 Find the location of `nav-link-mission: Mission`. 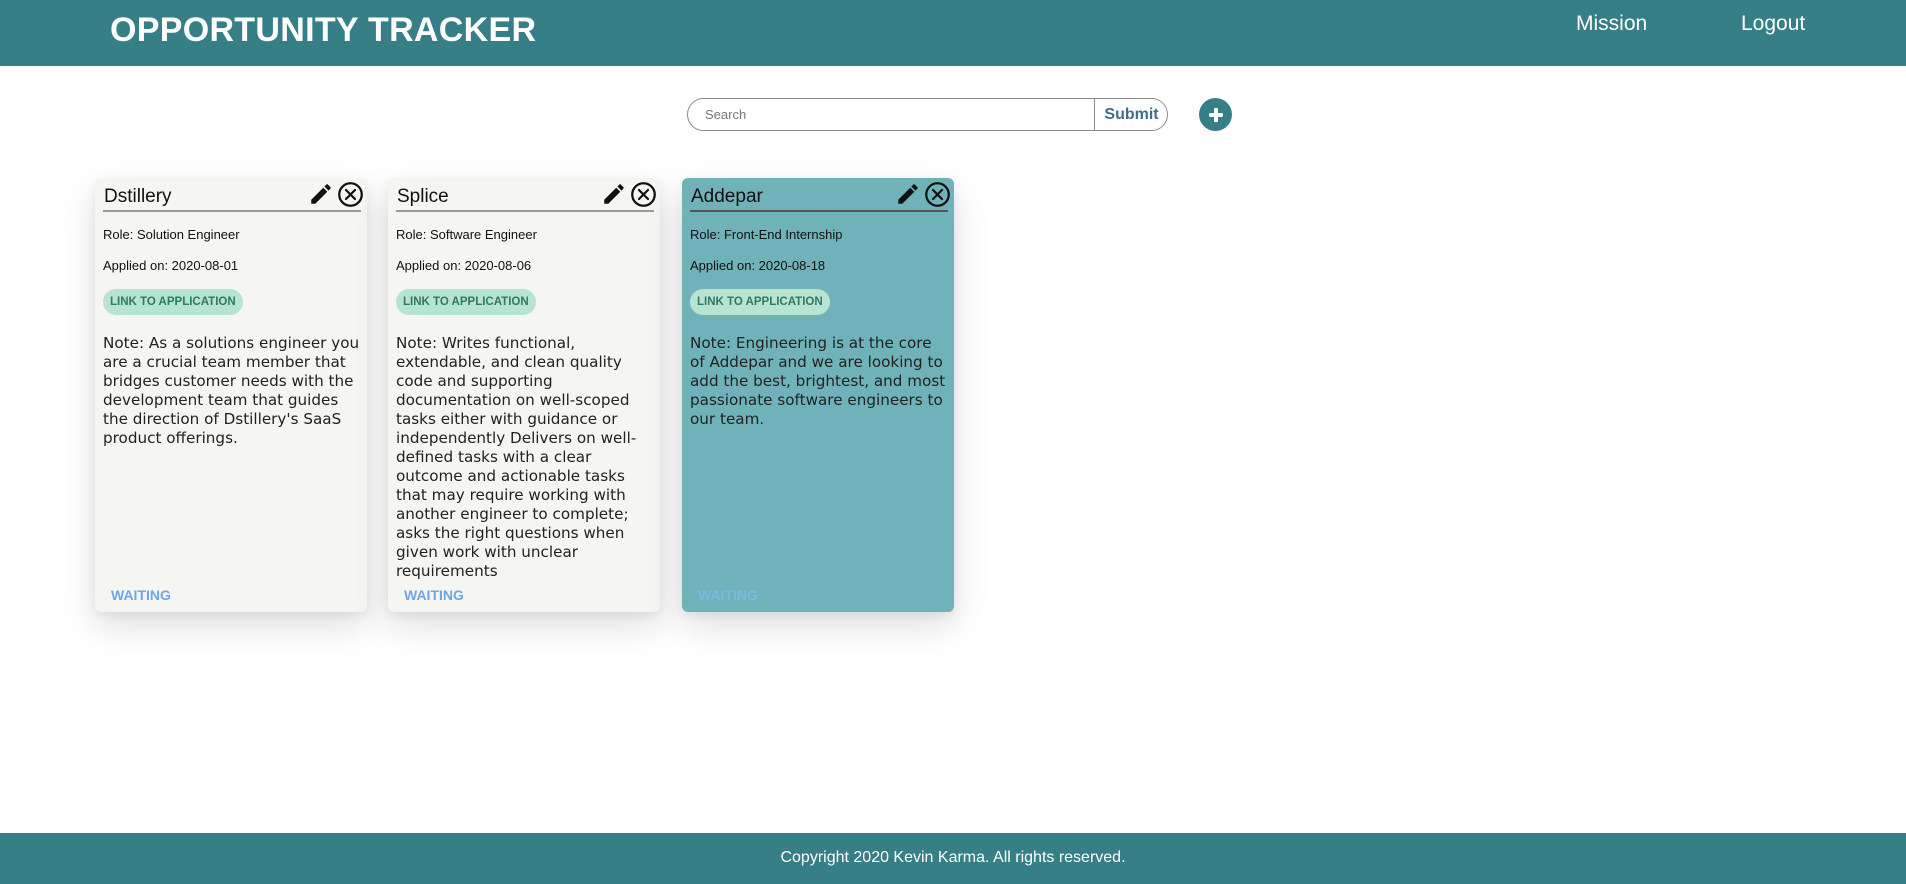

nav-link-mission: Mission is located at coordinates (1611, 24).